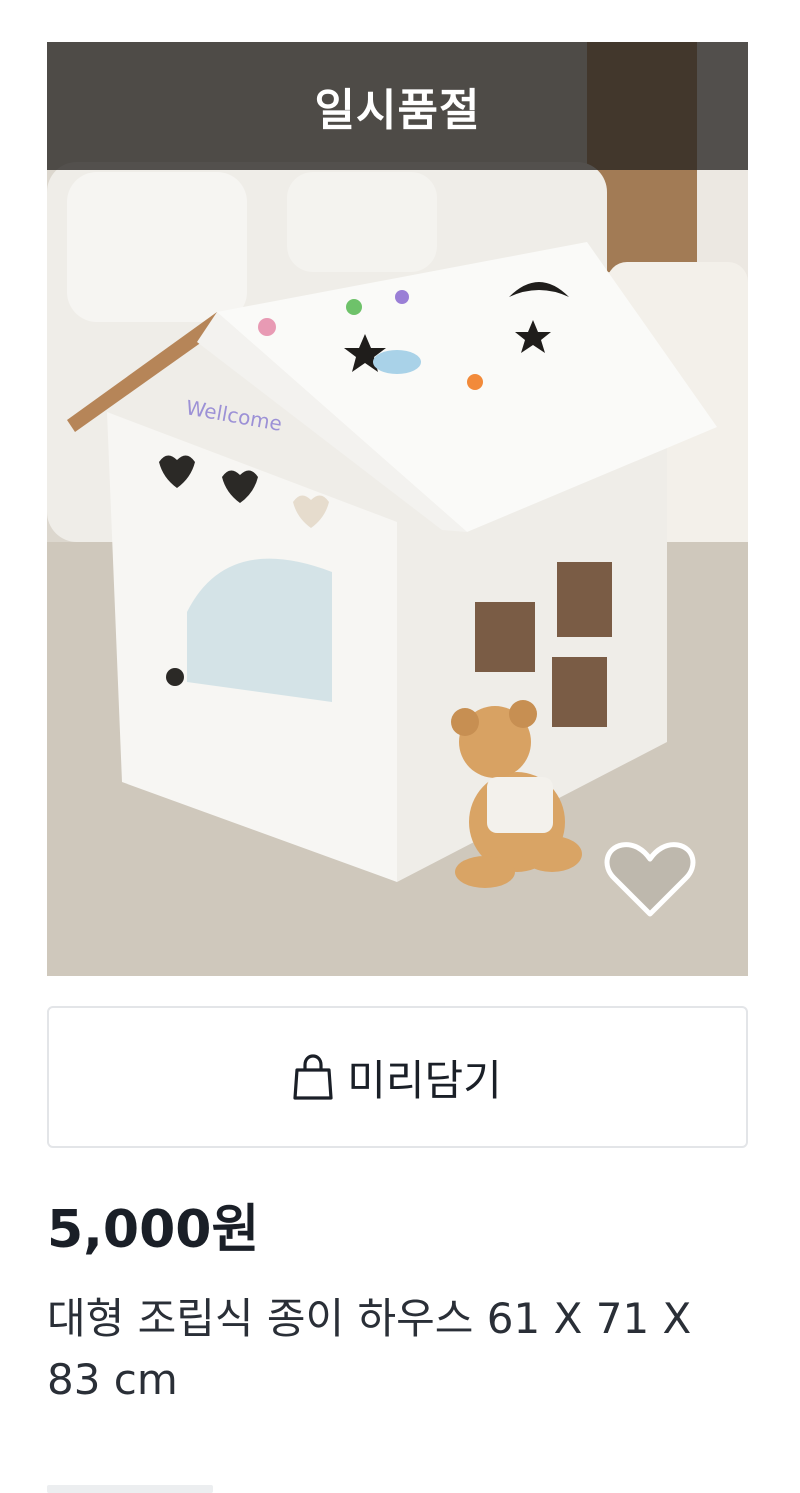 The image size is (800, 1493). Describe the element at coordinates (424, 1080) in the screenshot. I see `add-to-cart-label: 미리담기` at that location.